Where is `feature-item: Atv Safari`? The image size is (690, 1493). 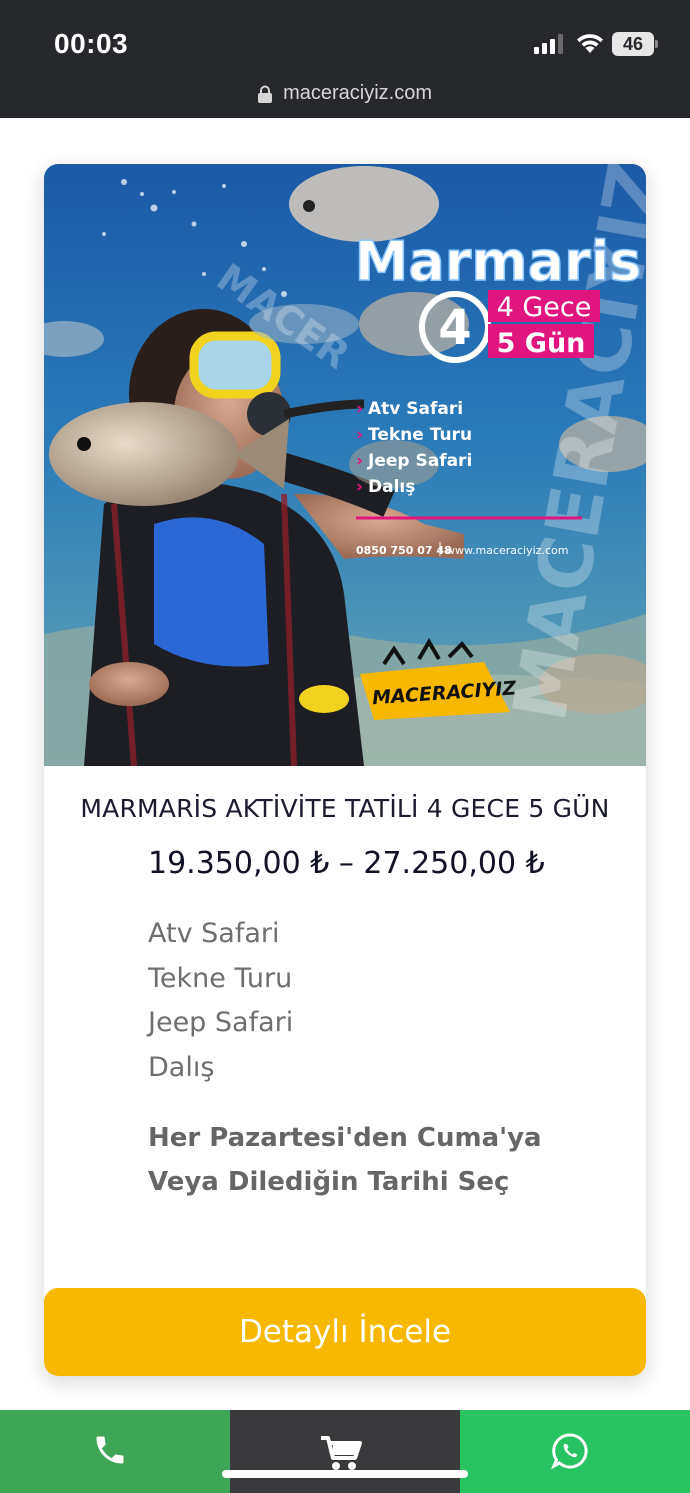 feature-item: Atv Safari is located at coordinates (214, 933).